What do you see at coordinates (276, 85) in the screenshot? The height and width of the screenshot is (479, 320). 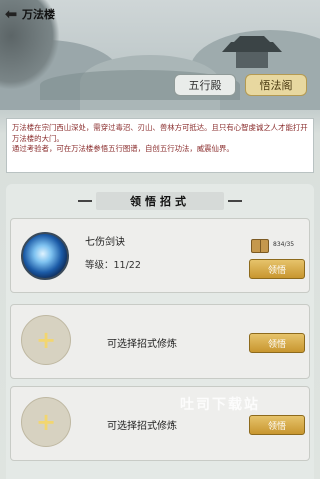 I see `tab-wufa-pavilion: 悟法阁` at bounding box center [276, 85].